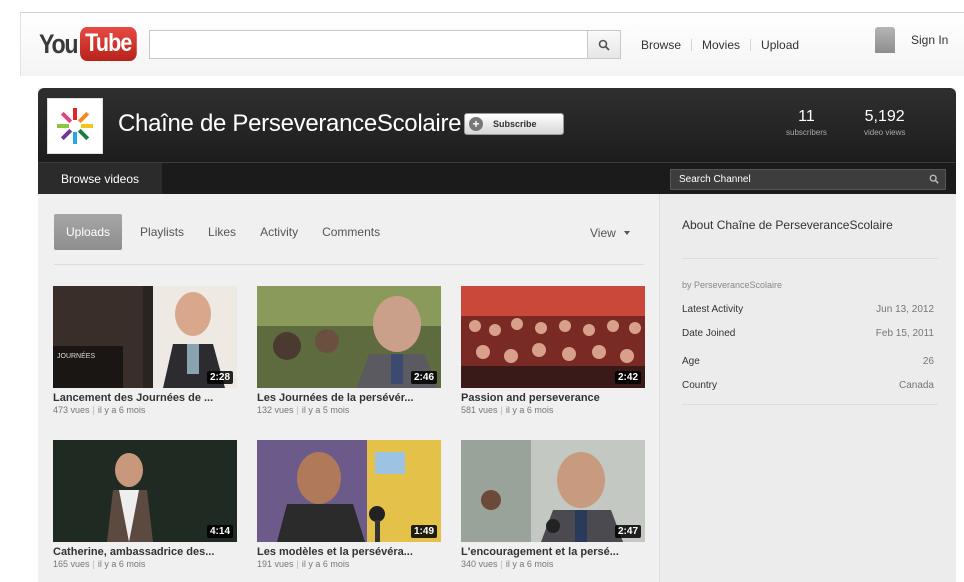  Describe the element at coordinates (627, 377) in the screenshot. I see `video-duration: 2:42` at that location.